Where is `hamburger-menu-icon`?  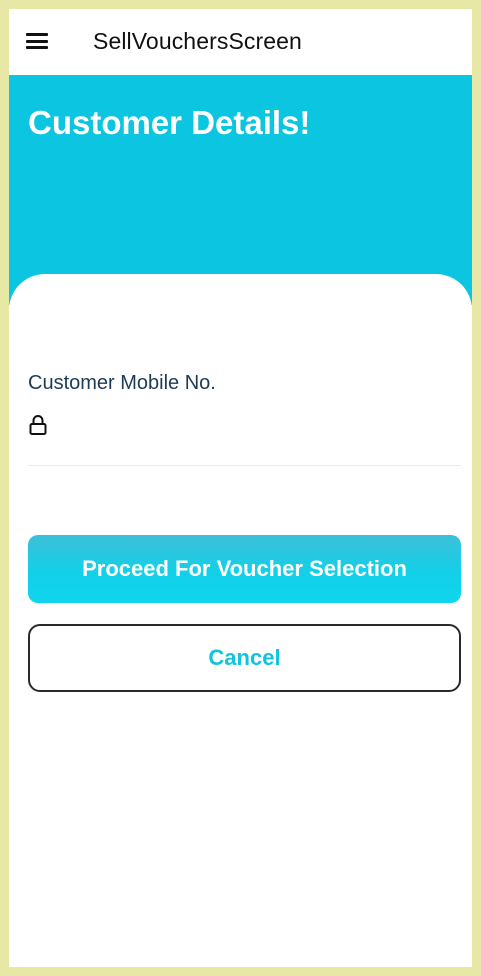 hamburger-menu-icon is located at coordinates (37, 41).